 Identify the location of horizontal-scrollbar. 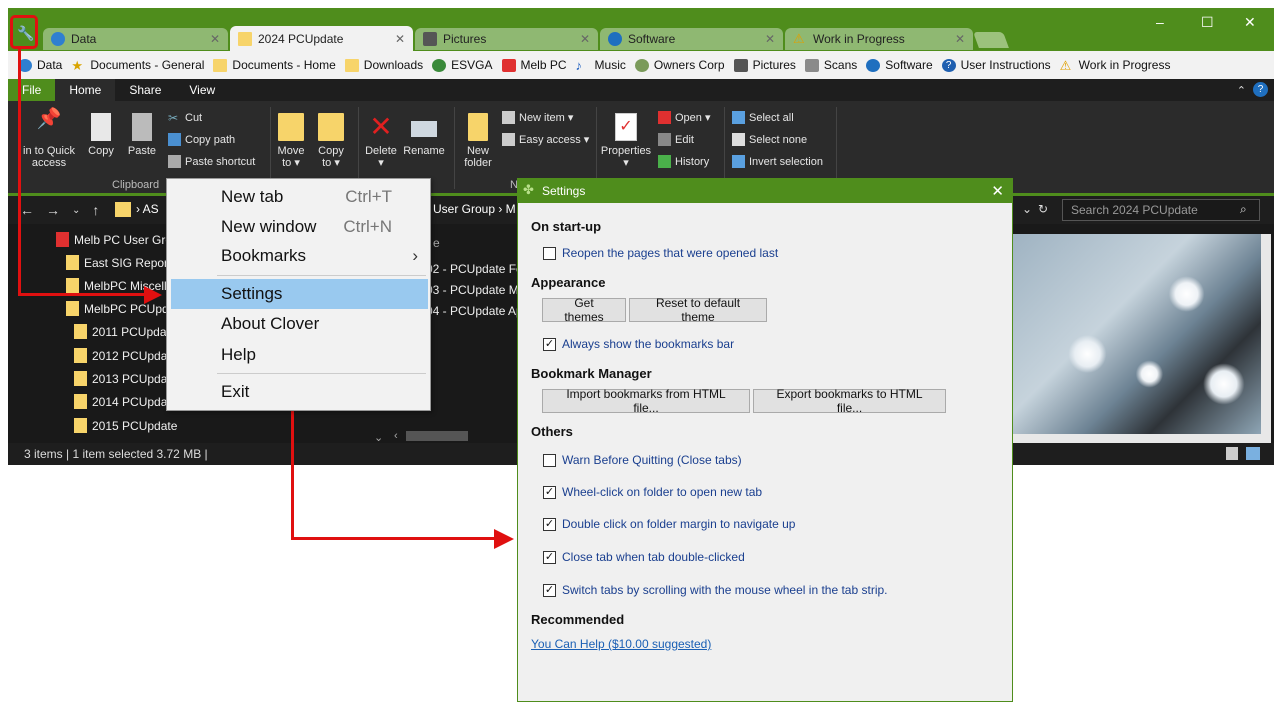
(437, 436).